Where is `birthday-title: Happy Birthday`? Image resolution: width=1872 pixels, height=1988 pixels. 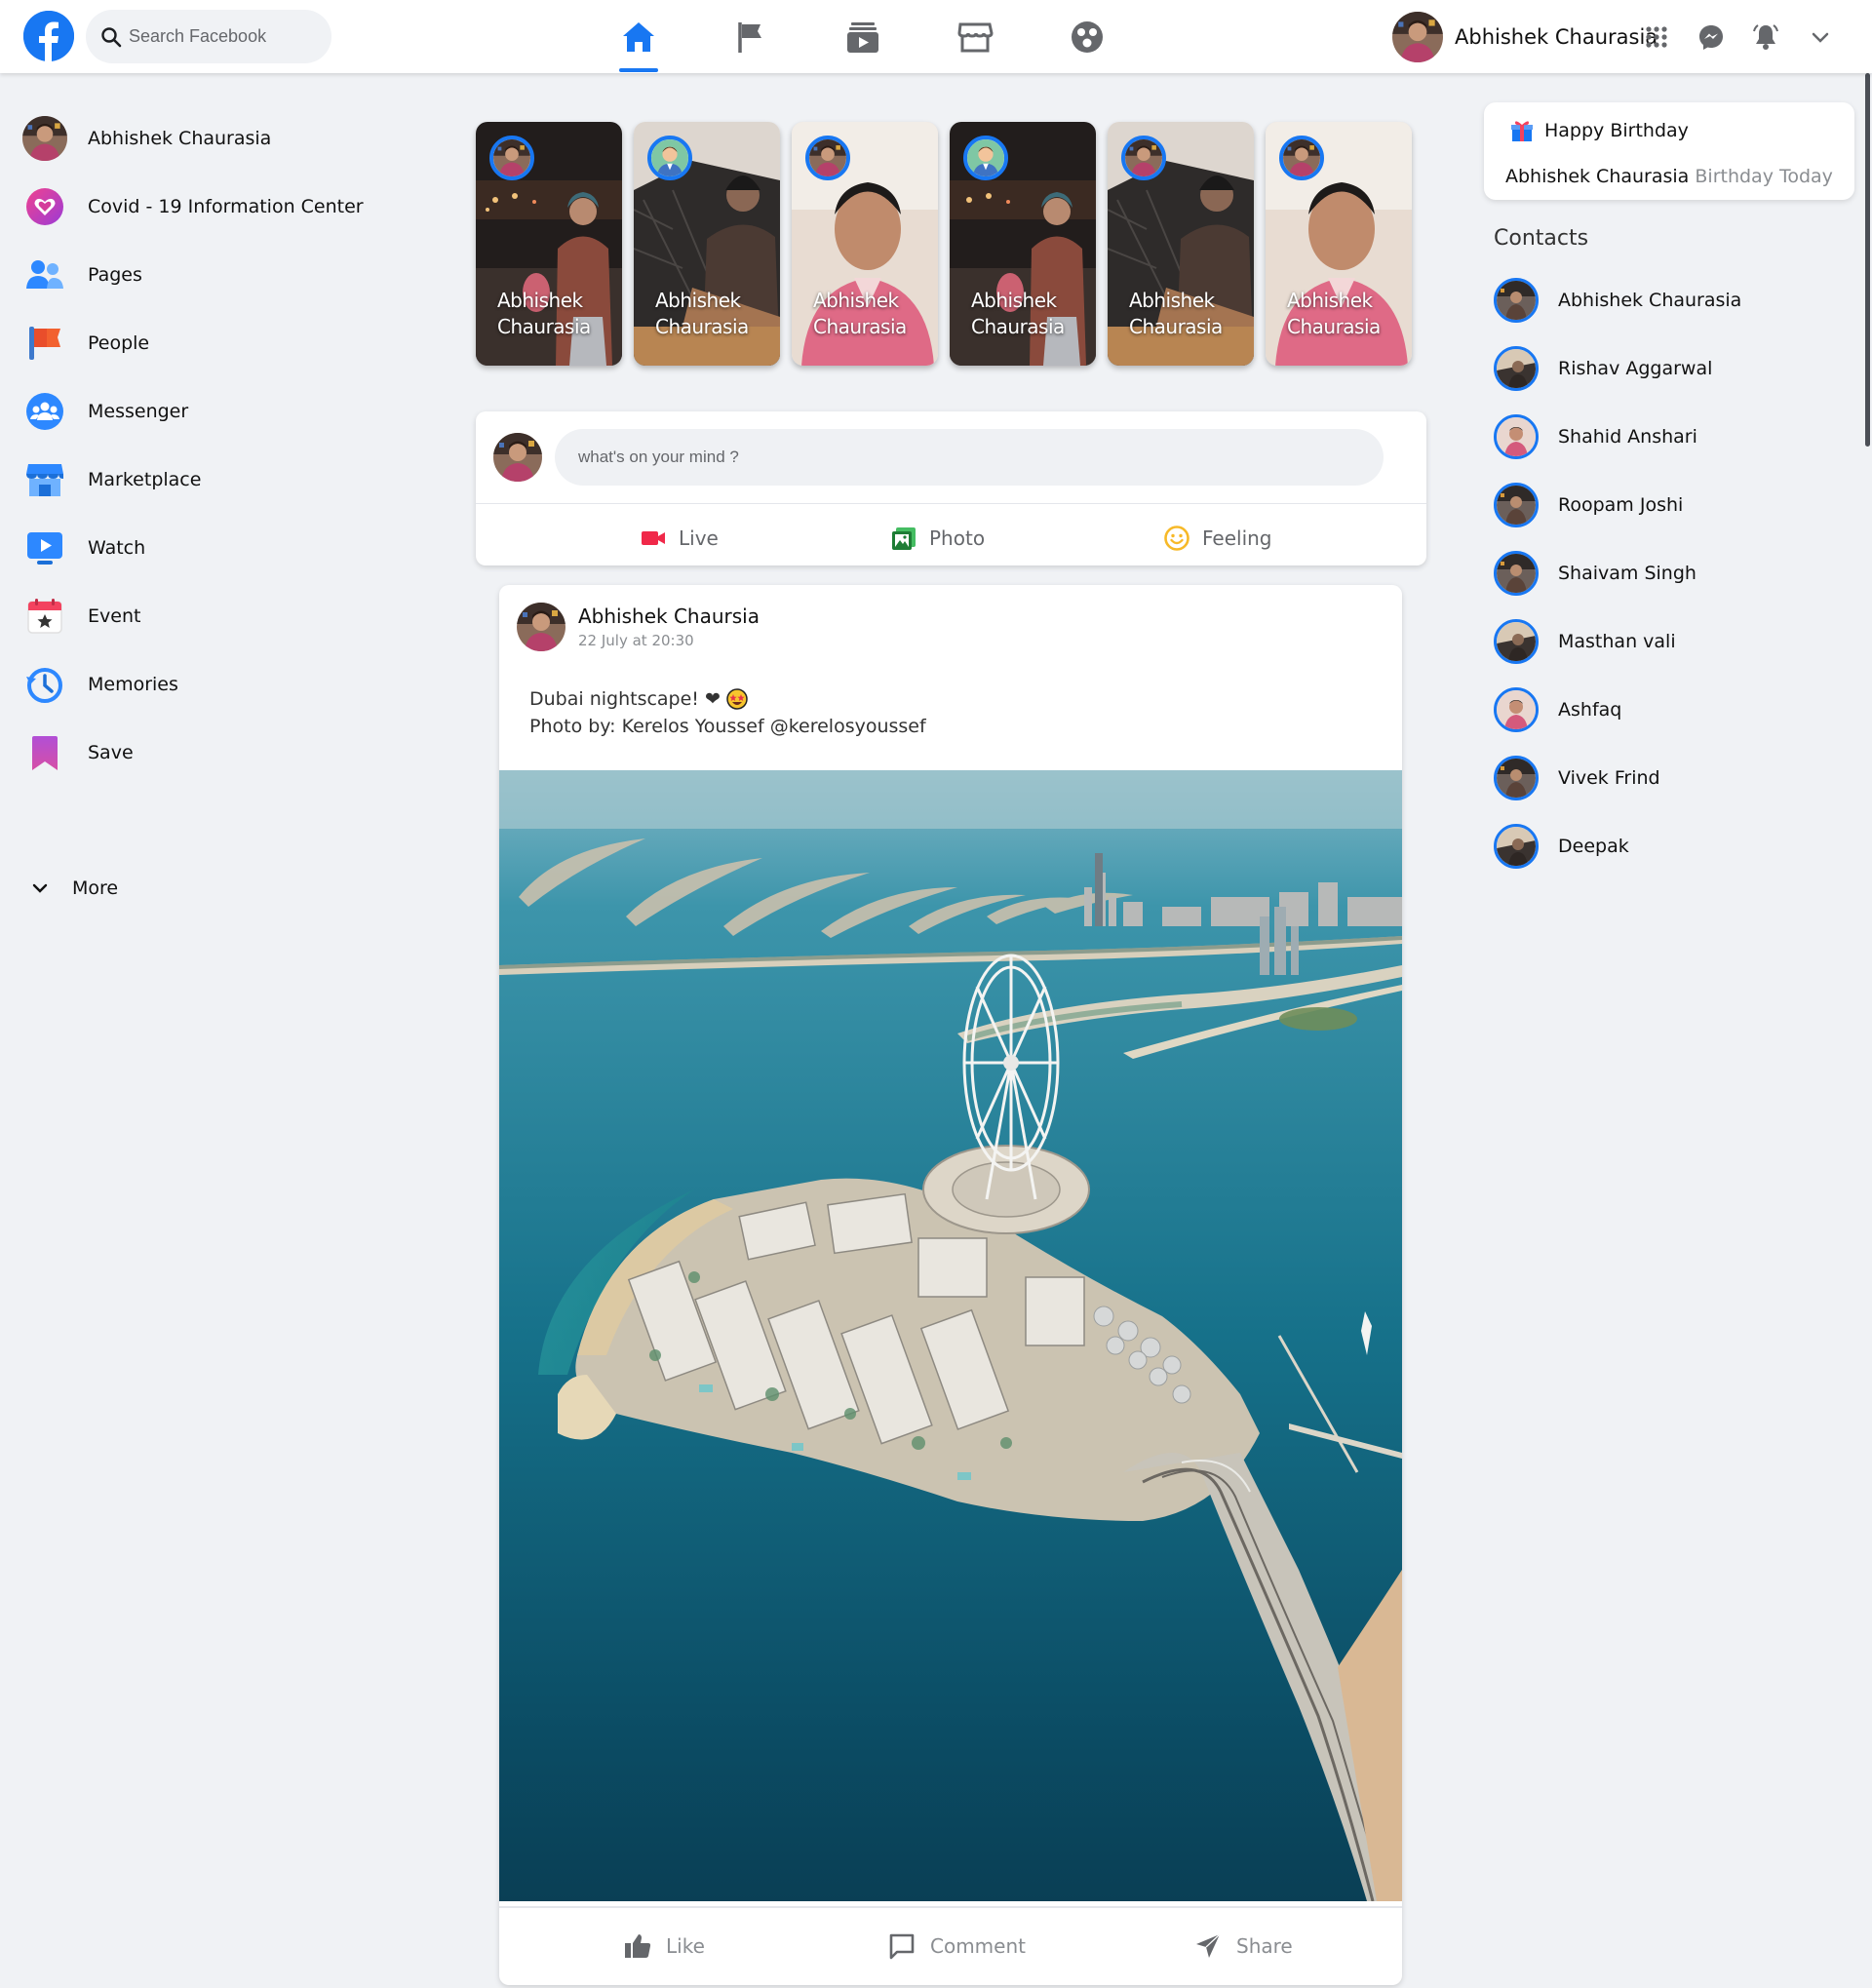 birthday-title: Happy Birthday is located at coordinates (1616, 130).